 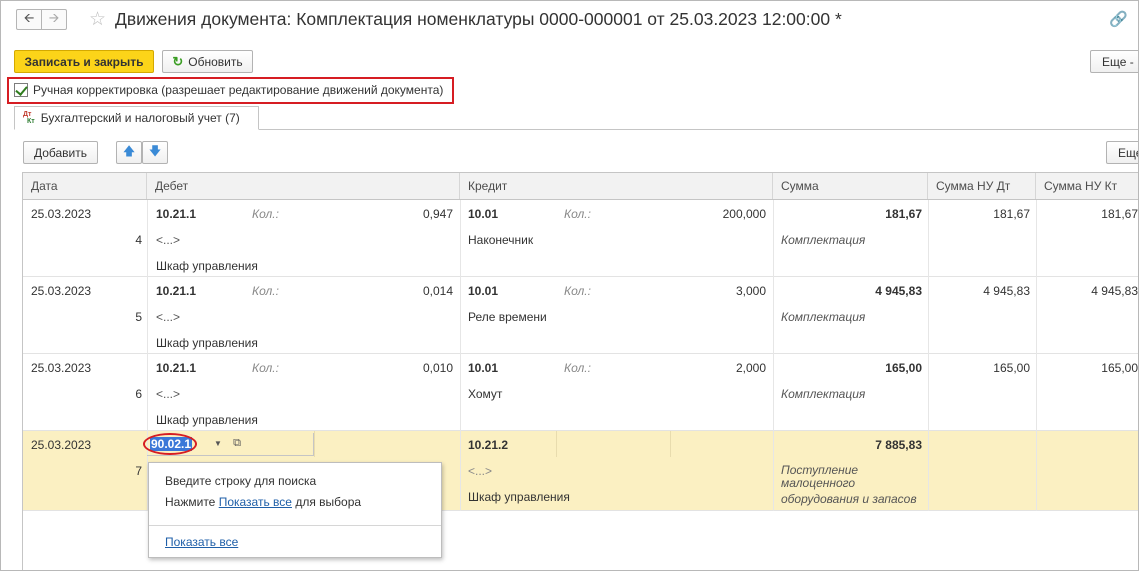 I want to click on arrow-down-icon: 🡇, so click(x=155, y=151).